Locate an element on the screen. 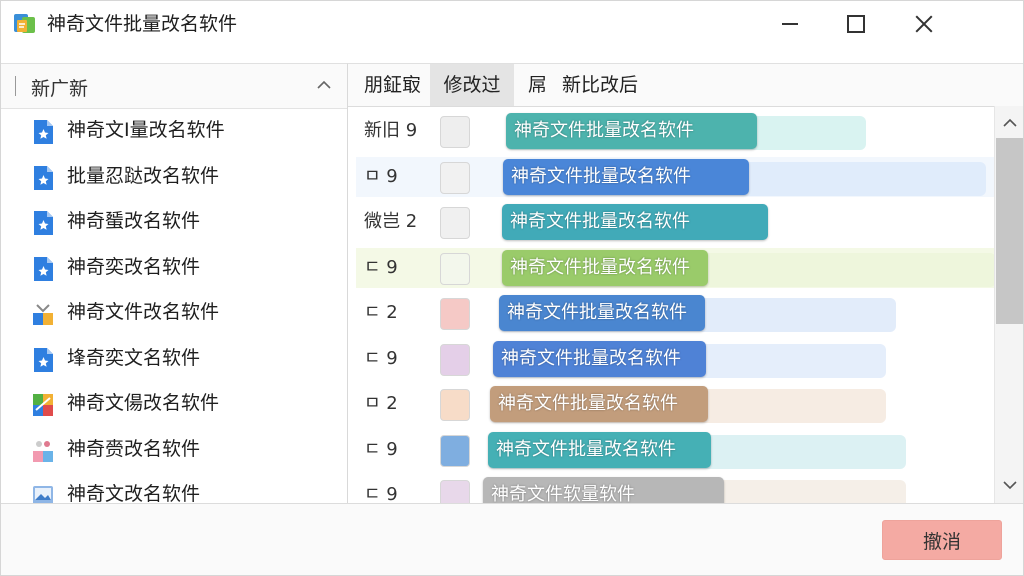 The height and width of the screenshot is (576, 1024). tree-item: 神奇赍改名软件 is located at coordinates (174, 451).